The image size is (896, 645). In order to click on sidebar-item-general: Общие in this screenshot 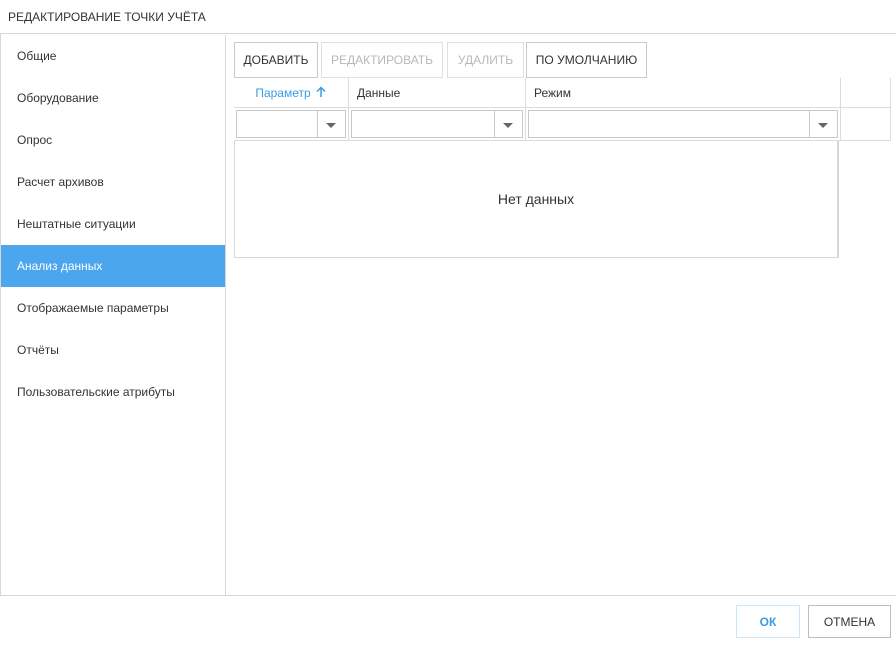, I will do `click(113, 56)`.